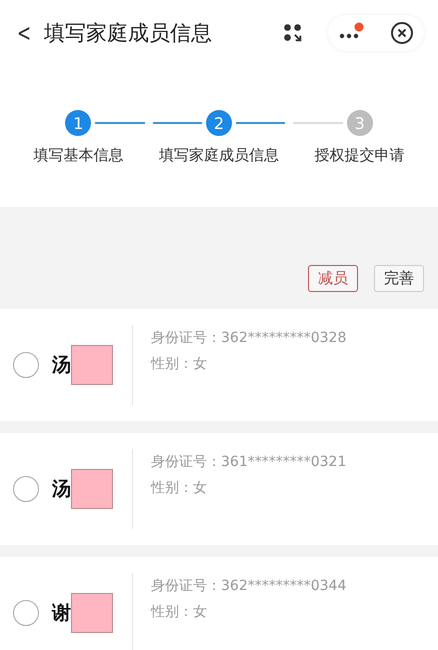 This screenshot has height=650, width=438. What do you see at coordinates (248, 338) in the screenshot?
I see `id-number-text: 身份证号：362*********0328` at bounding box center [248, 338].